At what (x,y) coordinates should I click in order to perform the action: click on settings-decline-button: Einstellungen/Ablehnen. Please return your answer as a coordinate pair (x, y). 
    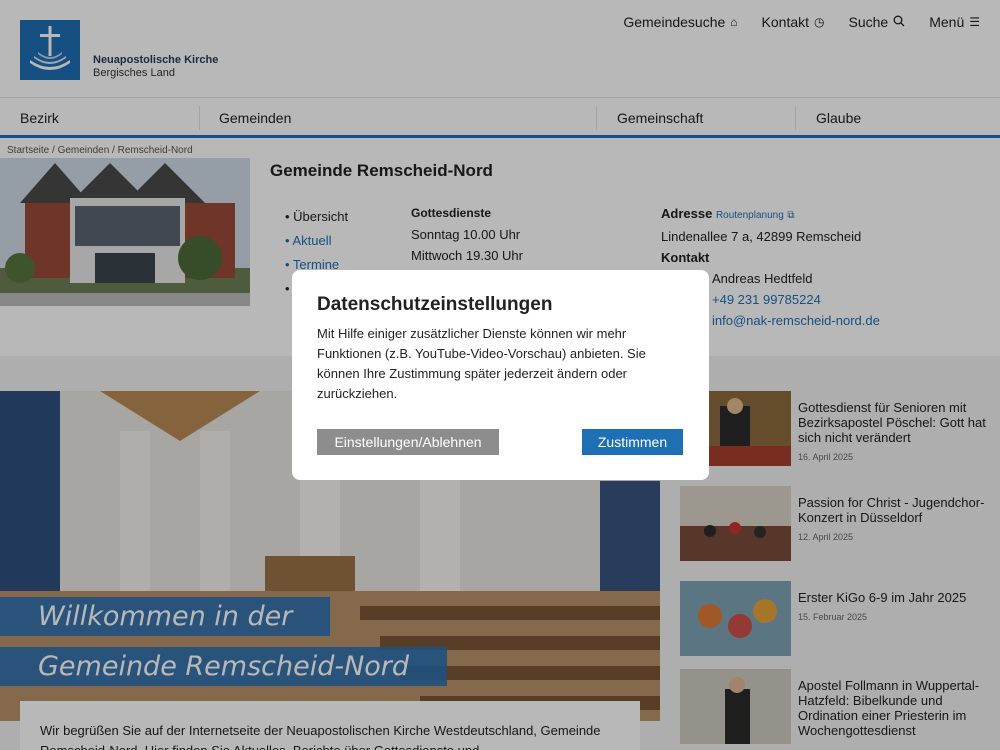
    Looking at the image, I should click on (408, 442).